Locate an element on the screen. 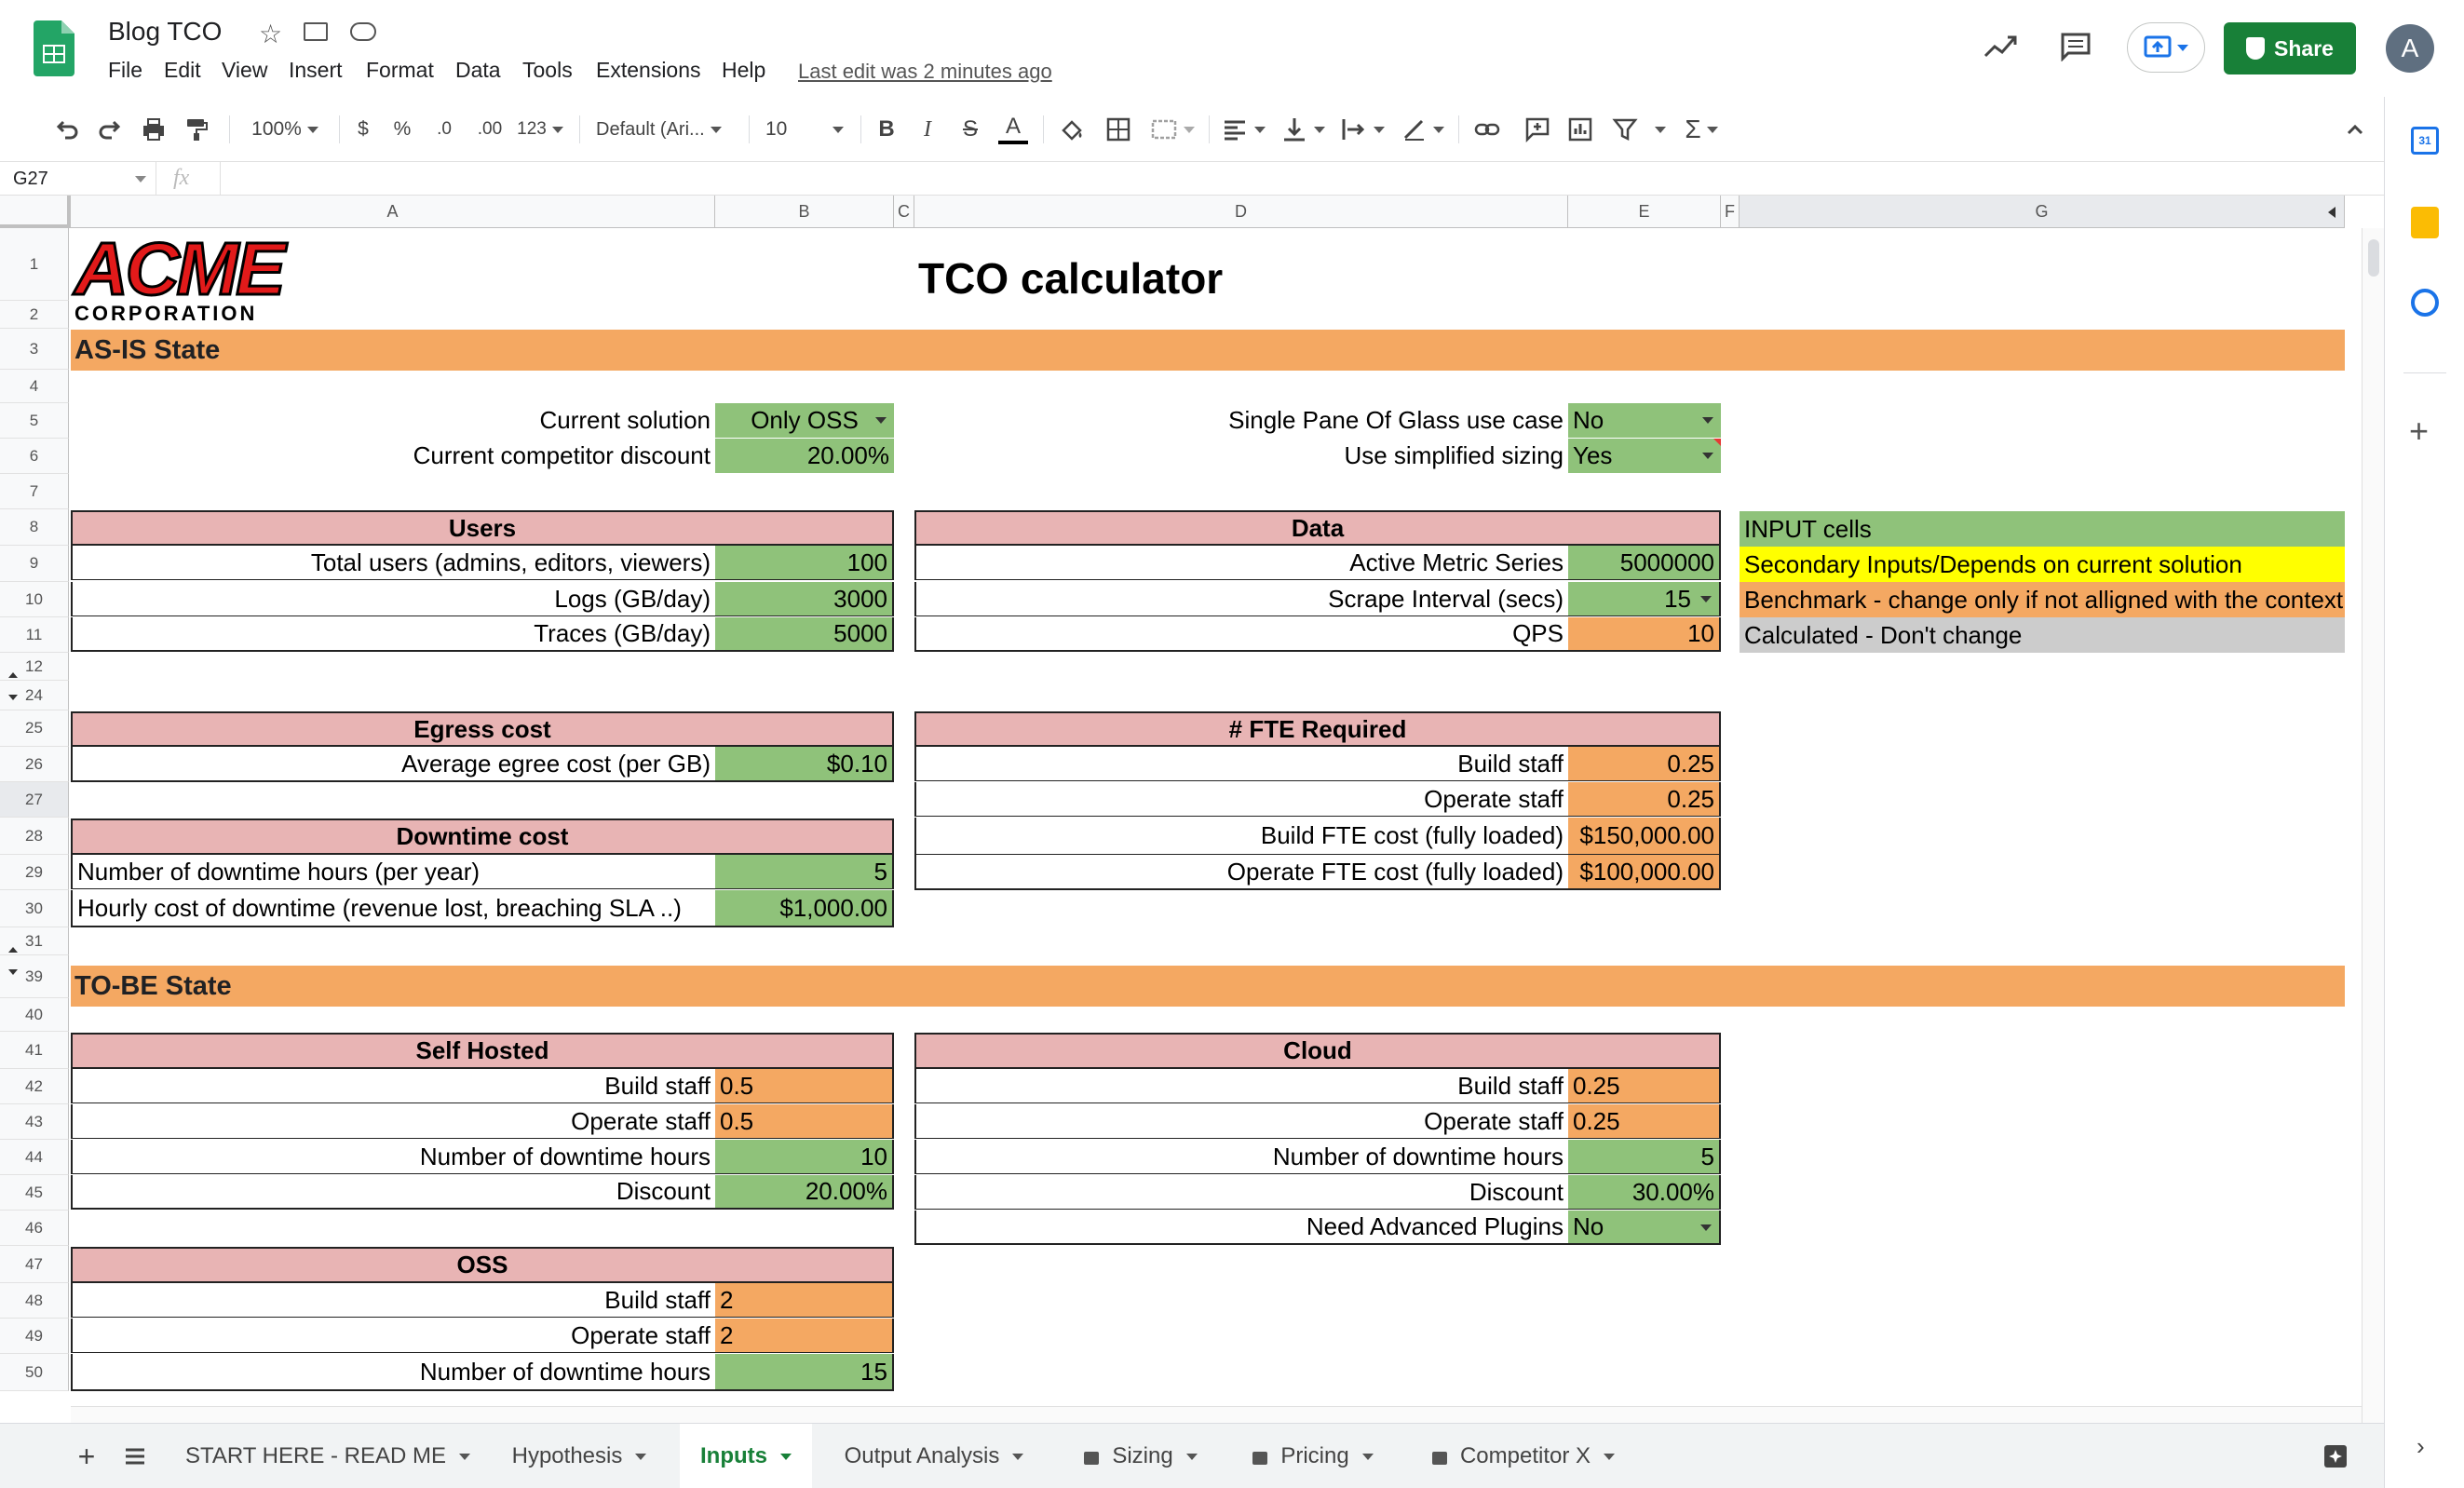 Image resolution: width=2464 pixels, height=1488 pixels. asis-section-header: AS-IS State is located at coordinates (1208, 351).